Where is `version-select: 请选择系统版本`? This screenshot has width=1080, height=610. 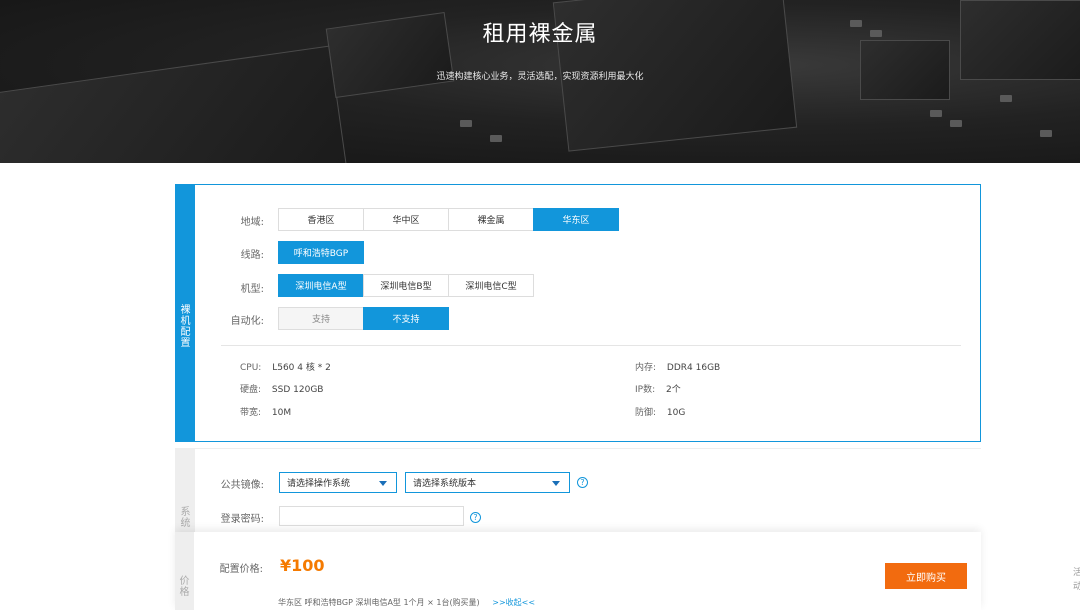 version-select: 请选择系统版本 is located at coordinates (487, 482).